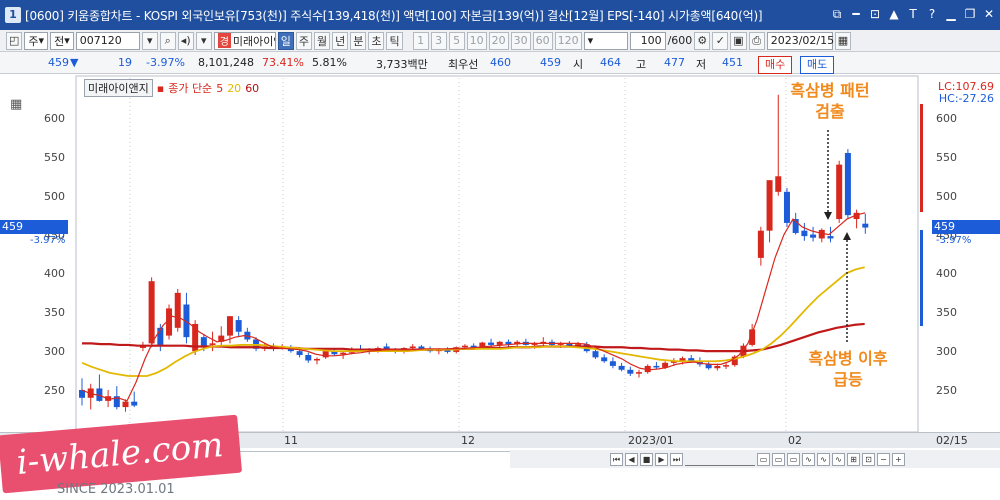 The height and width of the screenshot is (500, 1000). I want to click on interval-custom-input: ▾, so click(605, 40).